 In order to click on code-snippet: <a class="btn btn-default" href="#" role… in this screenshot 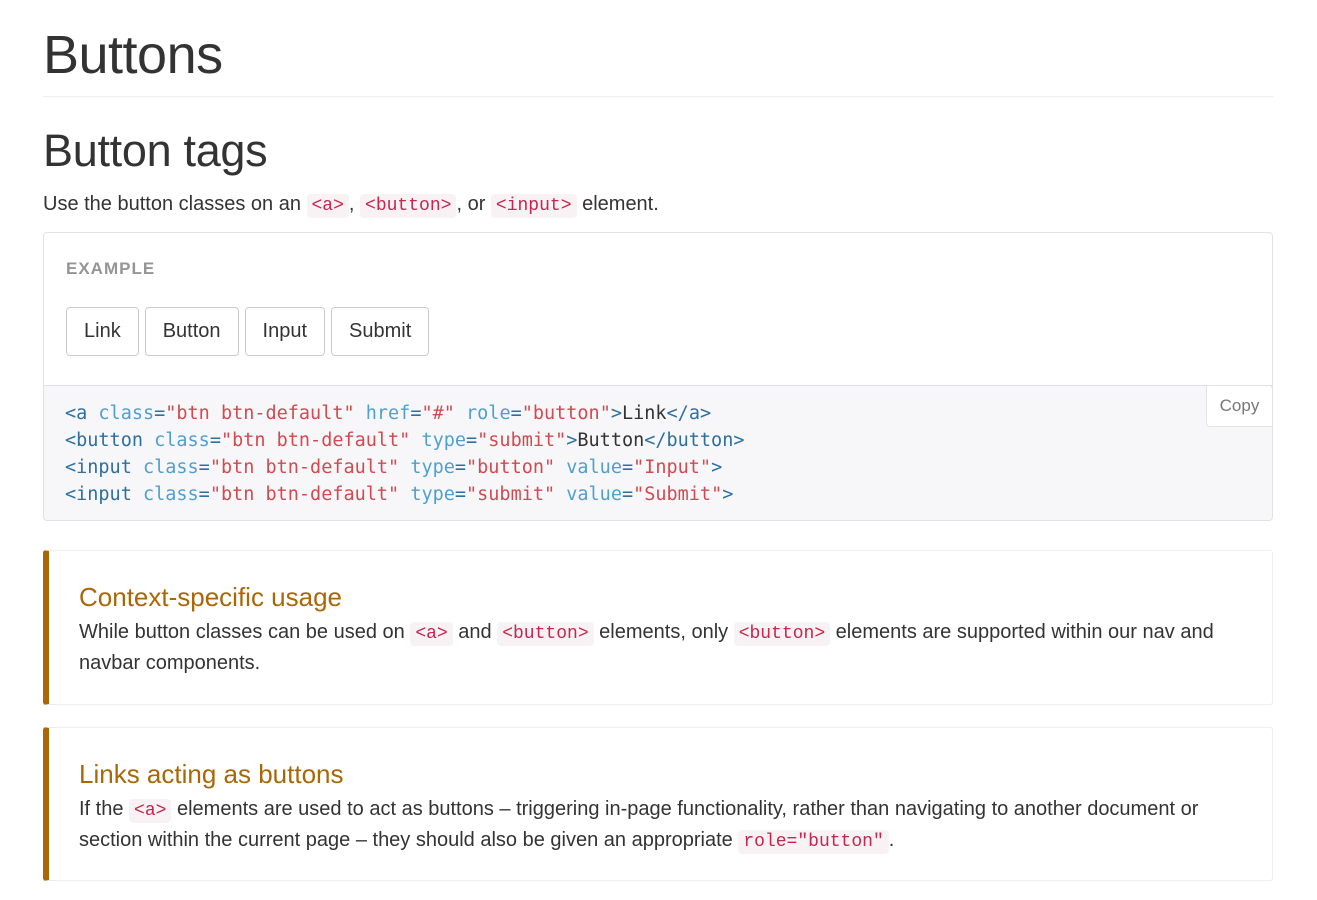, I will do `click(658, 453)`.